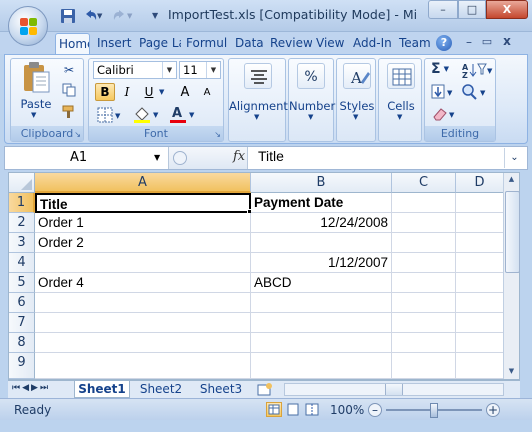  I want to click on cell-a5: Order 4, so click(143, 283).